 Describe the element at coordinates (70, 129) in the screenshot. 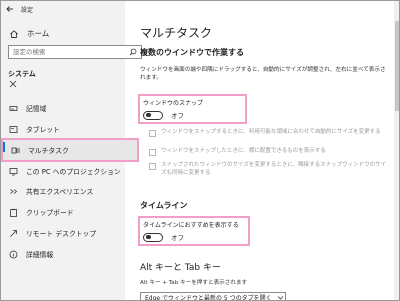

I see `sidebar-item-tablet: タブレット` at that location.